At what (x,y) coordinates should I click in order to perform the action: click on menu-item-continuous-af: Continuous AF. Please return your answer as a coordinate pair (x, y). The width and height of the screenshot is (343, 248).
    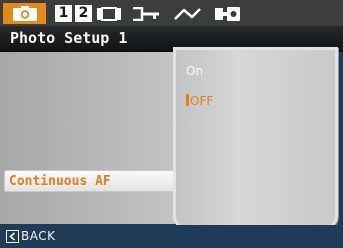
    Looking at the image, I should click on (89, 181).